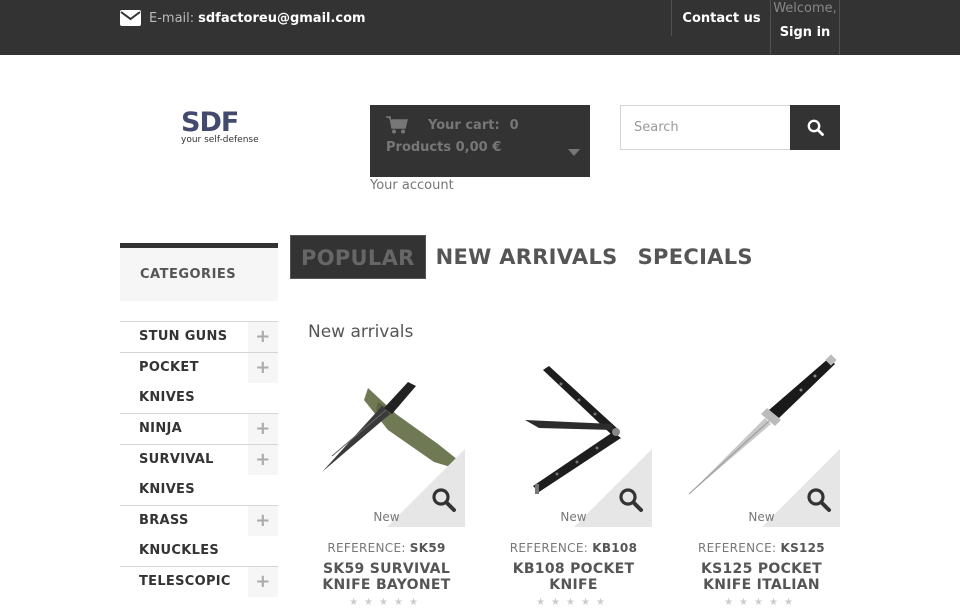  What do you see at coordinates (386, 577) in the screenshot?
I see `product-name: SK59 SURVIVAL KNIFE BAYONET` at bounding box center [386, 577].